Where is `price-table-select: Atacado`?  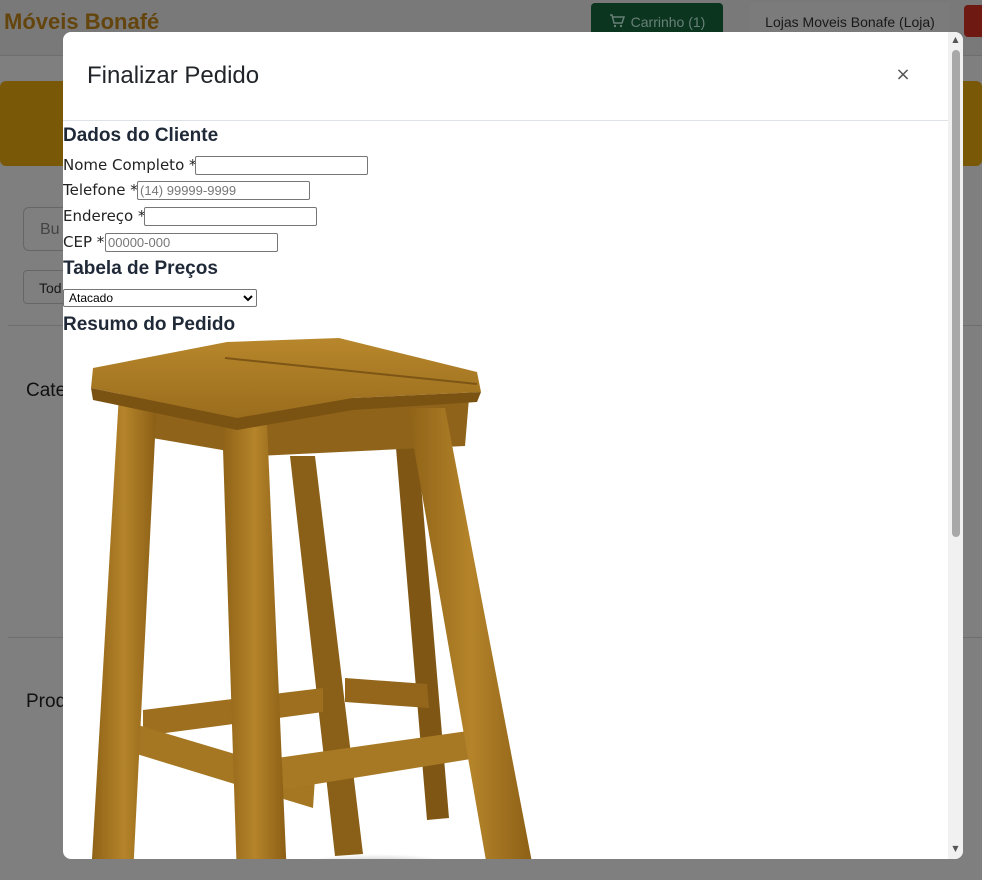 price-table-select: Atacado is located at coordinates (160, 298).